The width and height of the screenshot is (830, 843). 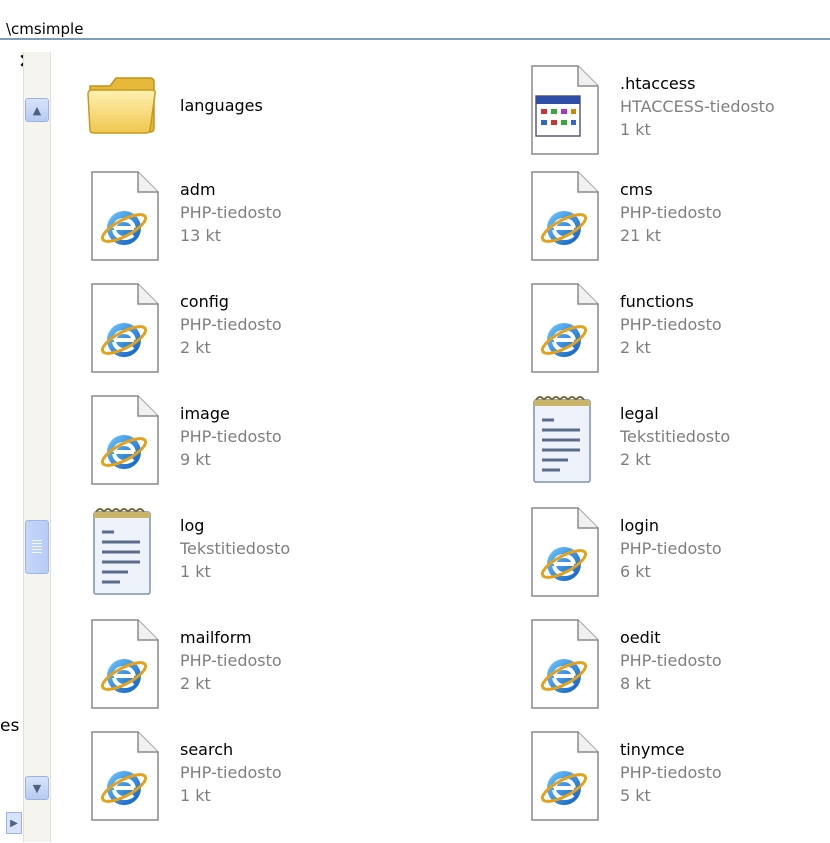 I want to click on scroll-up-button: ▲, so click(x=37, y=110).